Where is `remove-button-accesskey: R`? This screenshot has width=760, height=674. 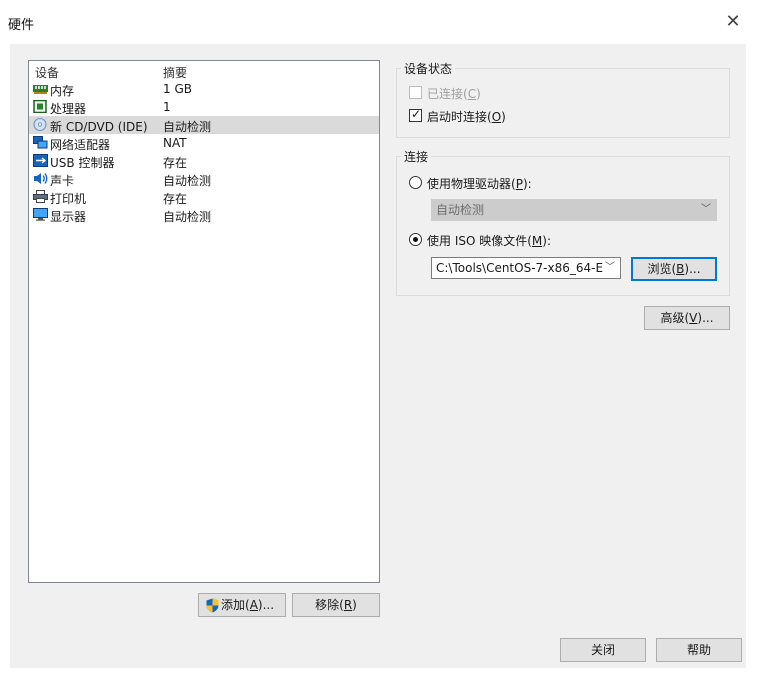
remove-button-accesskey: R is located at coordinates (348, 605).